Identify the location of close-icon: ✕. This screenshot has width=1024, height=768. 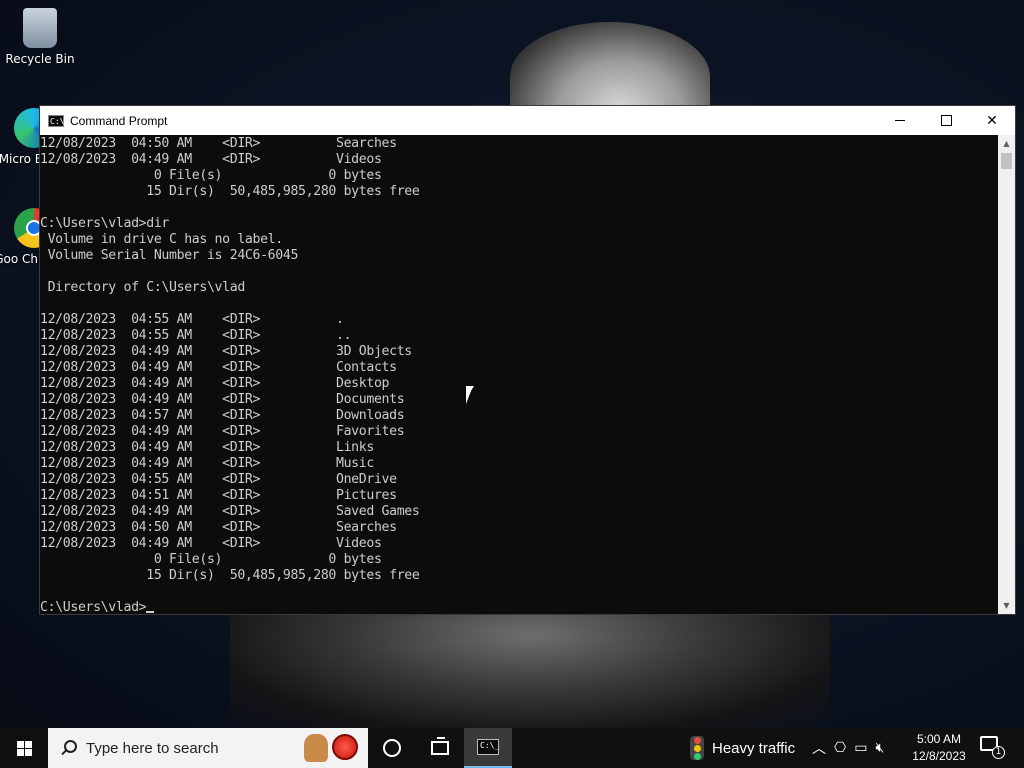
(992, 120).